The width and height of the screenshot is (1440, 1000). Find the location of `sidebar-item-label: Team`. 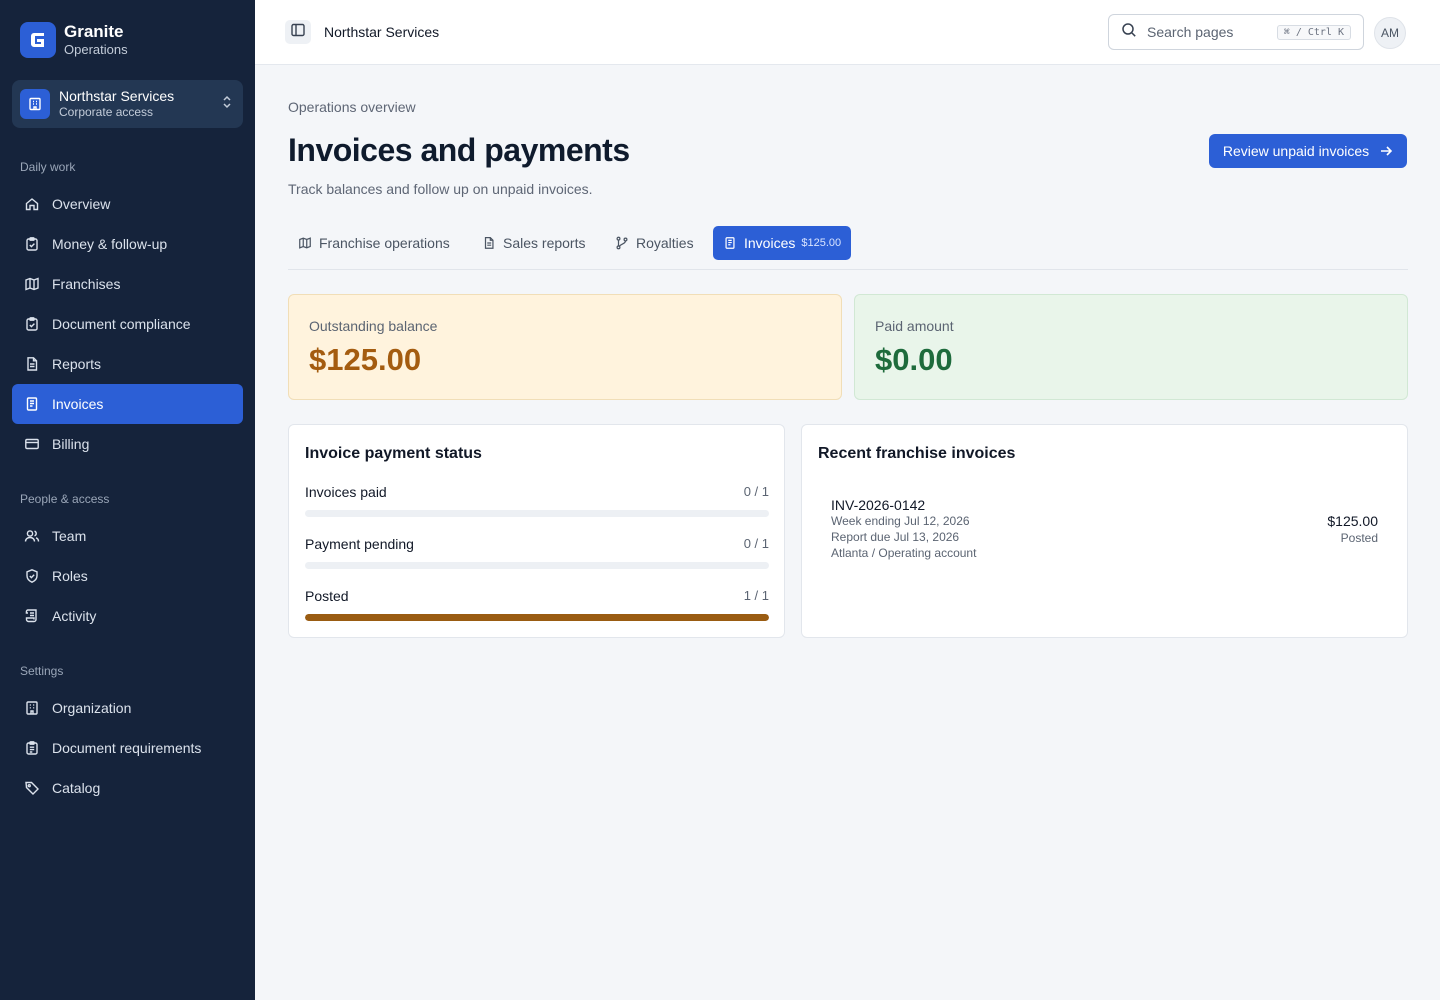

sidebar-item-label: Team is located at coordinates (69, 536).